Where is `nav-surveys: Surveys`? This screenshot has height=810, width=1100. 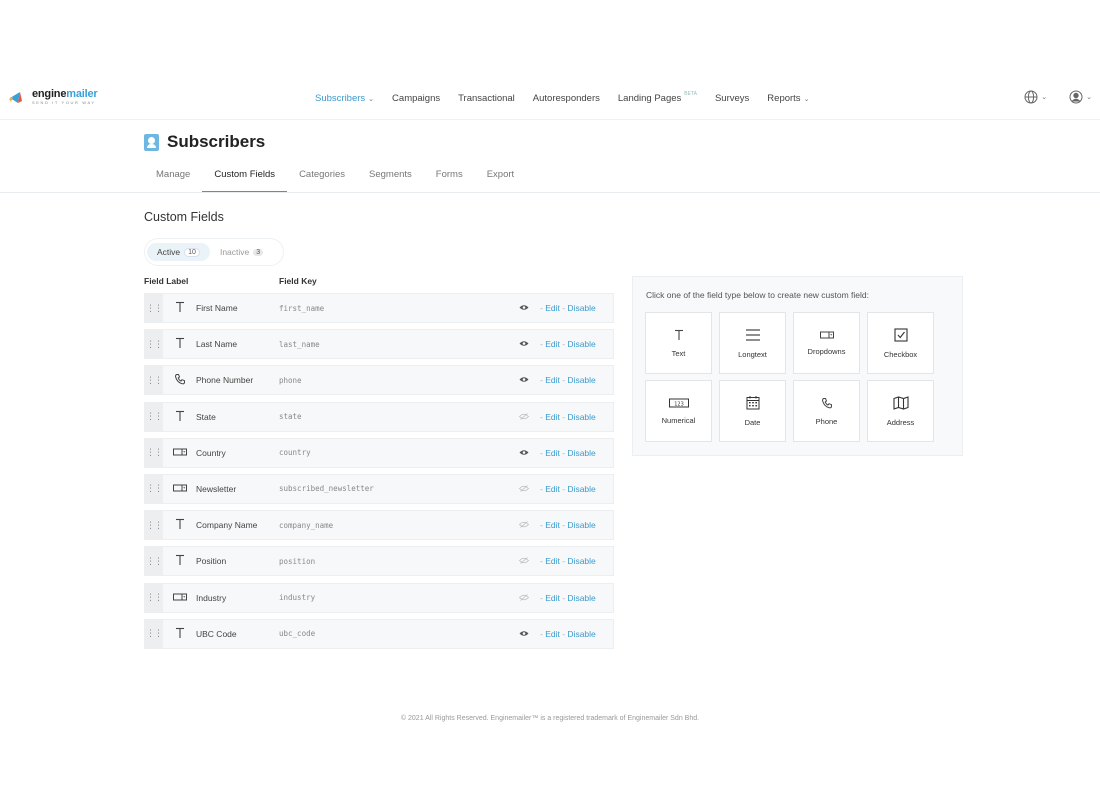
nav-surveys: Surveys is located at coordinates (732, 98).